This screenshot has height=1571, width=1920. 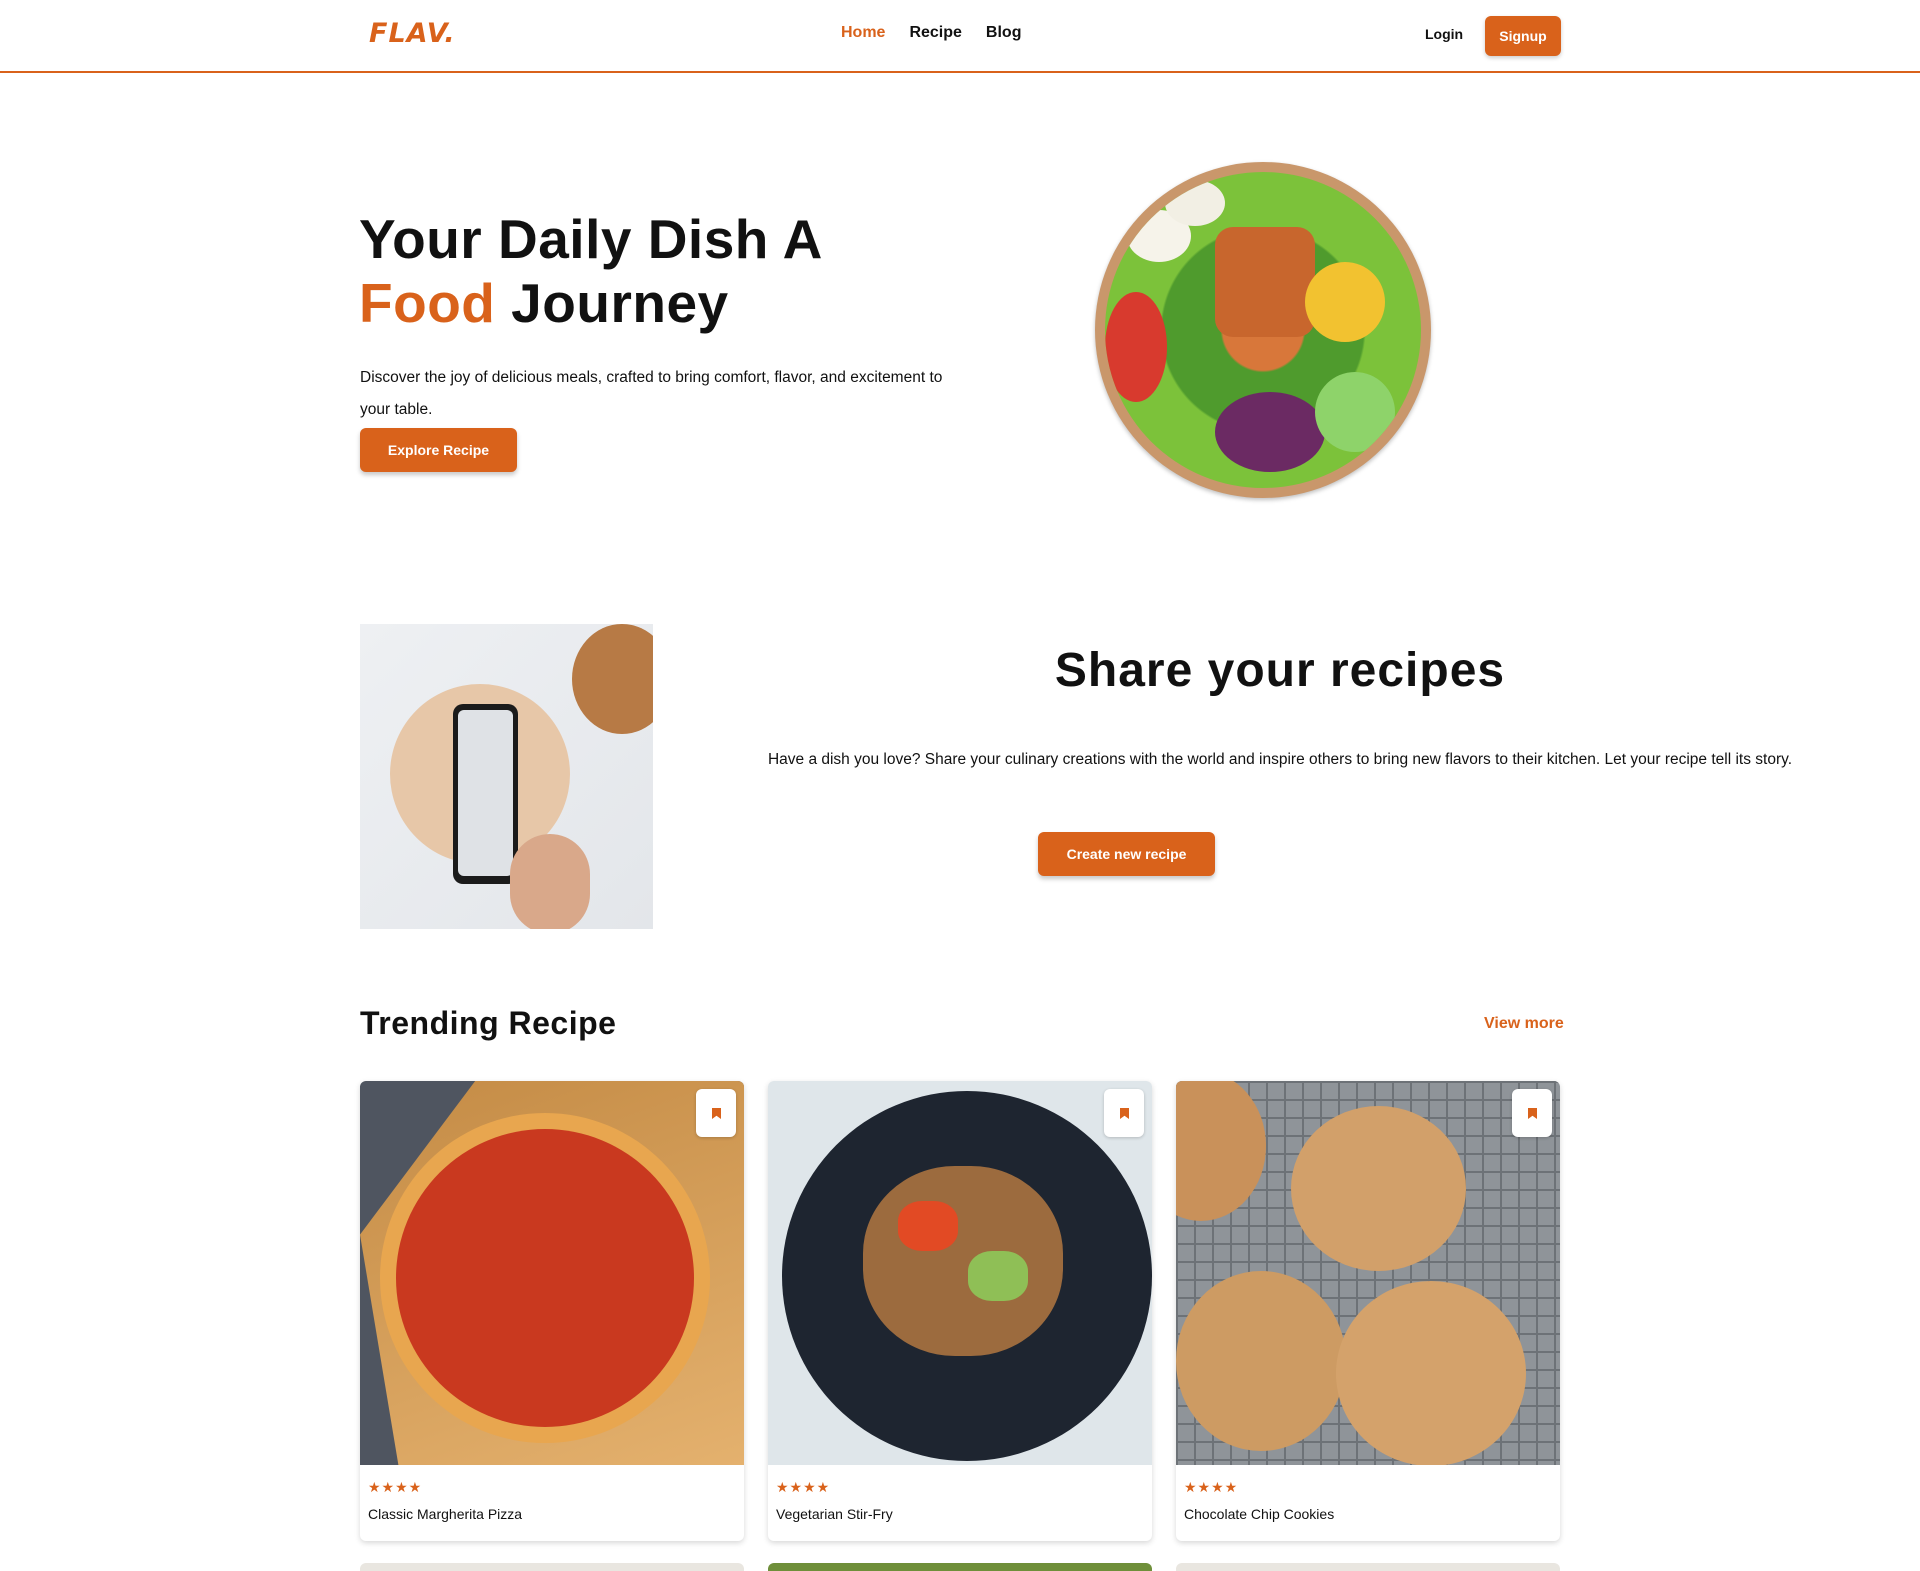 I want to click on recipe-card: ★★★★ Vegetarian Stir-Fry, so click(x=960, y=1311).